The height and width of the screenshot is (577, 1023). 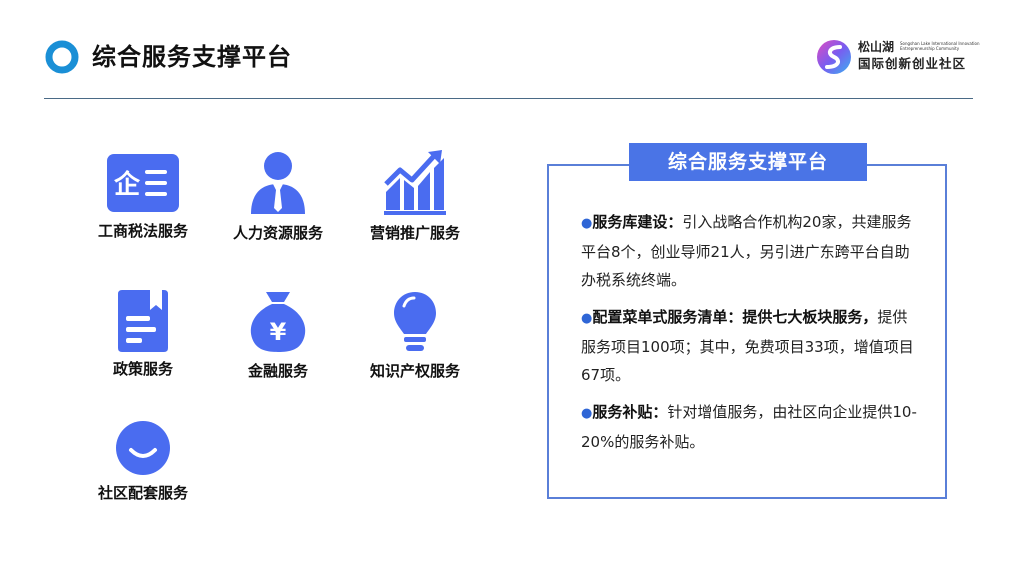 I want to click on service-finance: ¥ 金融服务, so click(x=278, y=335).